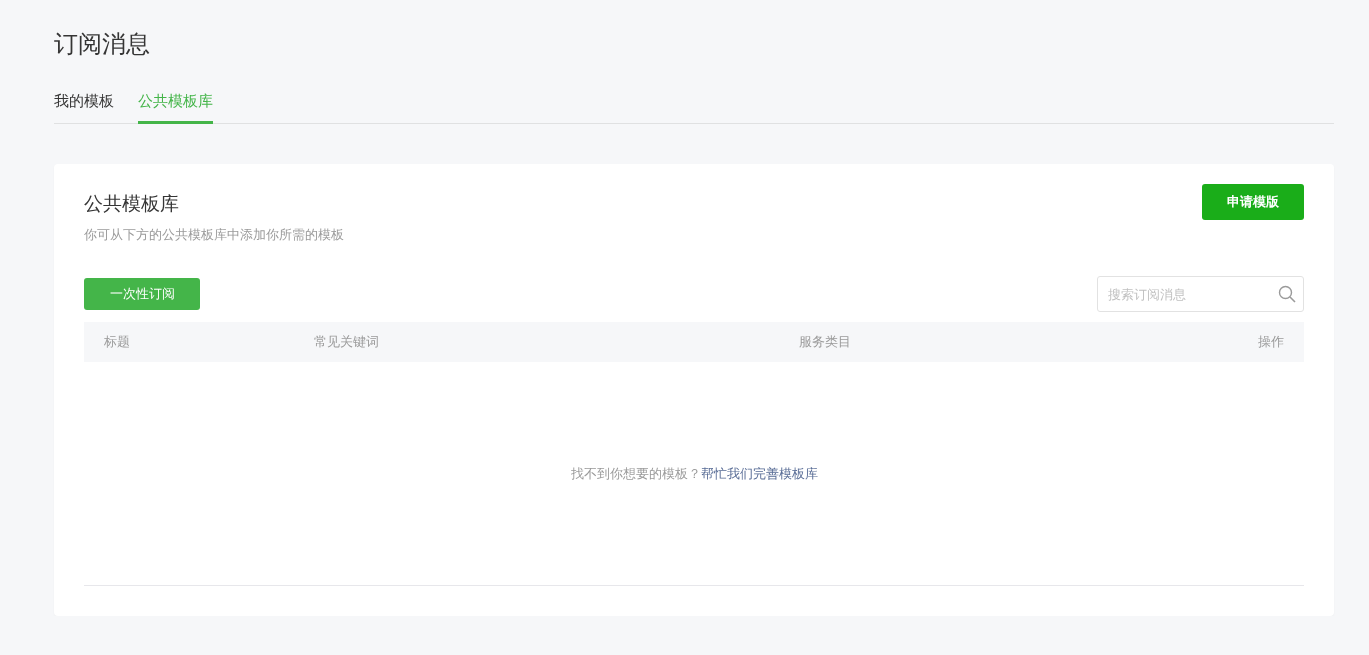  What do you see at coordinates (694, 473) in the screenshot?
I see `empty-message: 找不到你想要的模板？帮忙我们完善模板库` at bounding box center [694, 473].